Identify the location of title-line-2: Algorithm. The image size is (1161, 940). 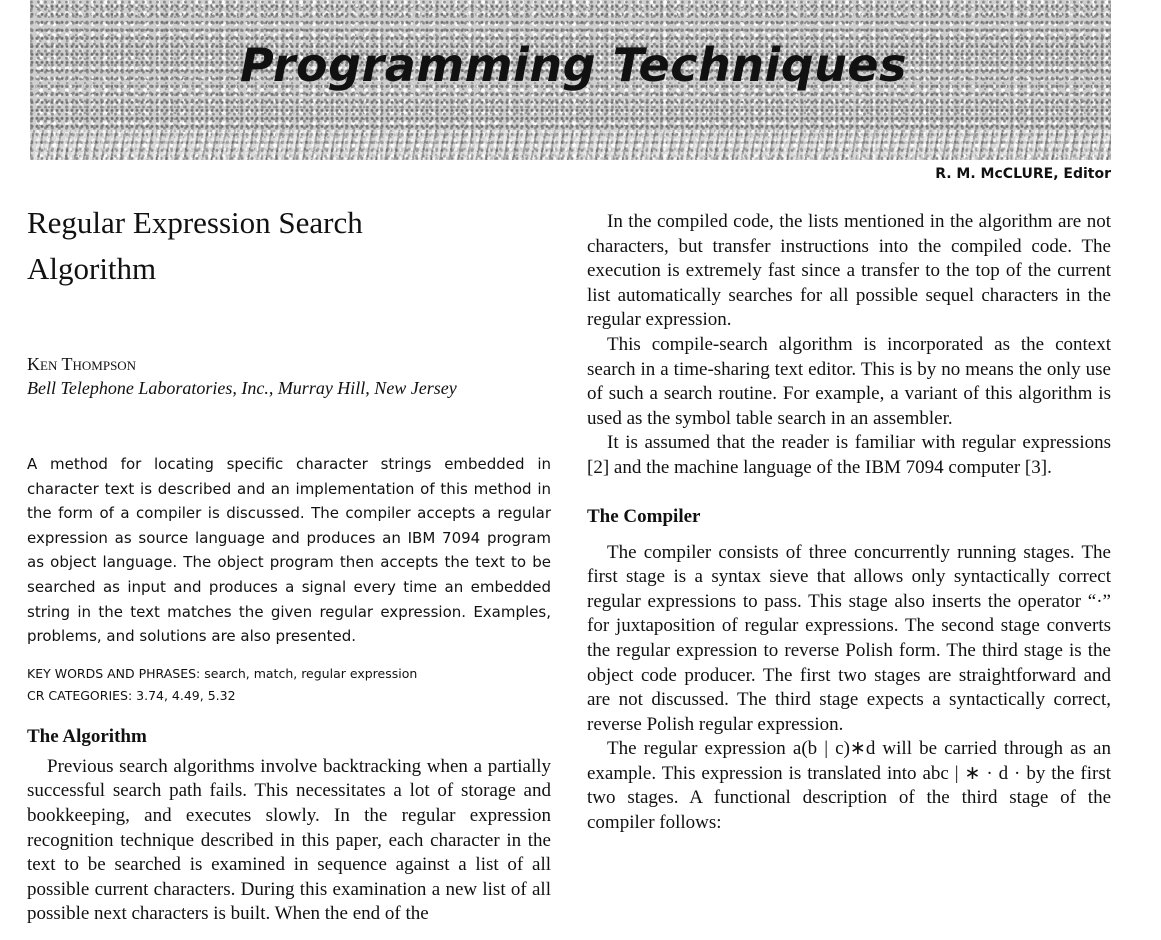
(92, 268).